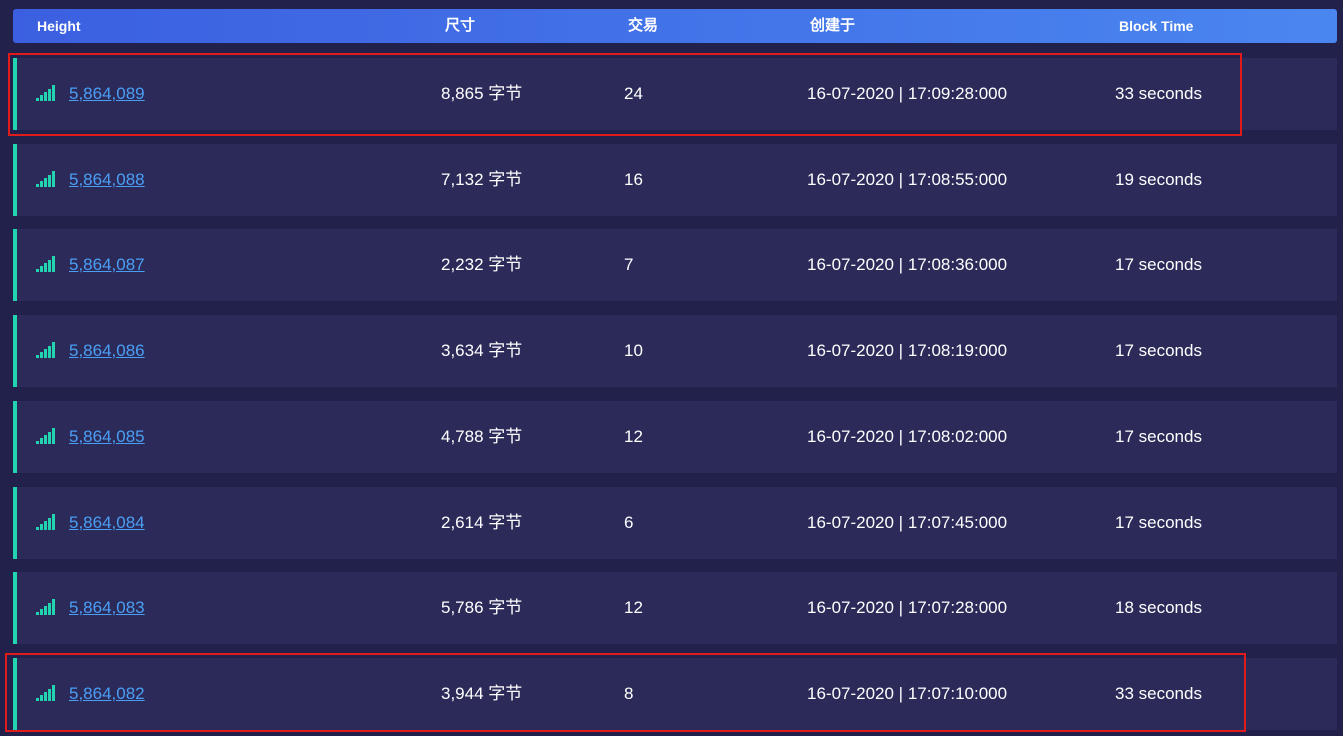 Image resolution: width=1343 pixels, height=736 pixels. I want to click on block-height-link: 5,864,084, so click(107, 522).